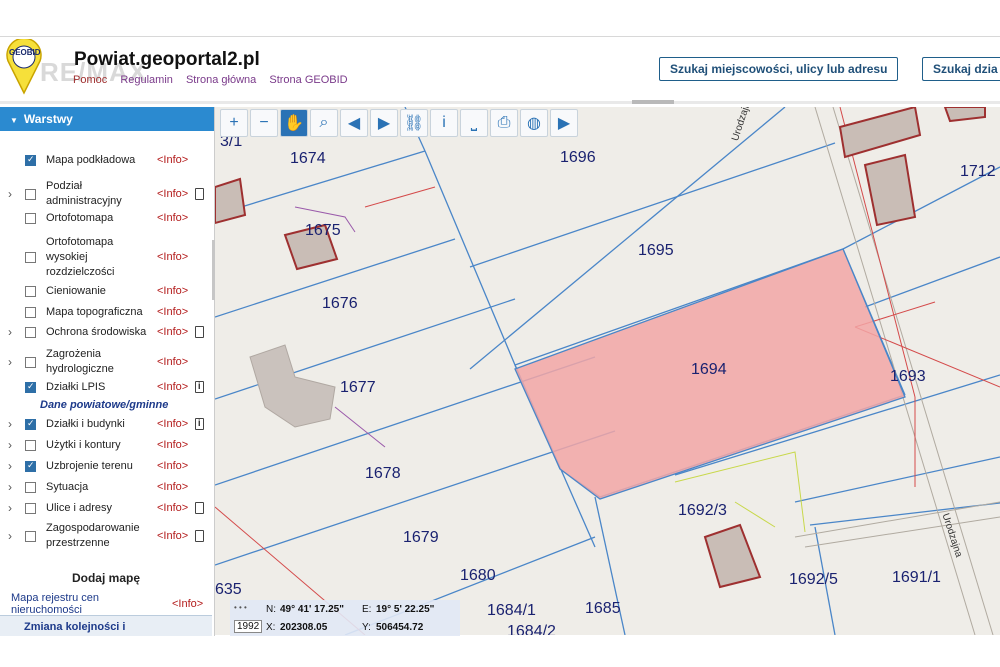  I want to click on print-icon: ⎙, so click(504, 123).